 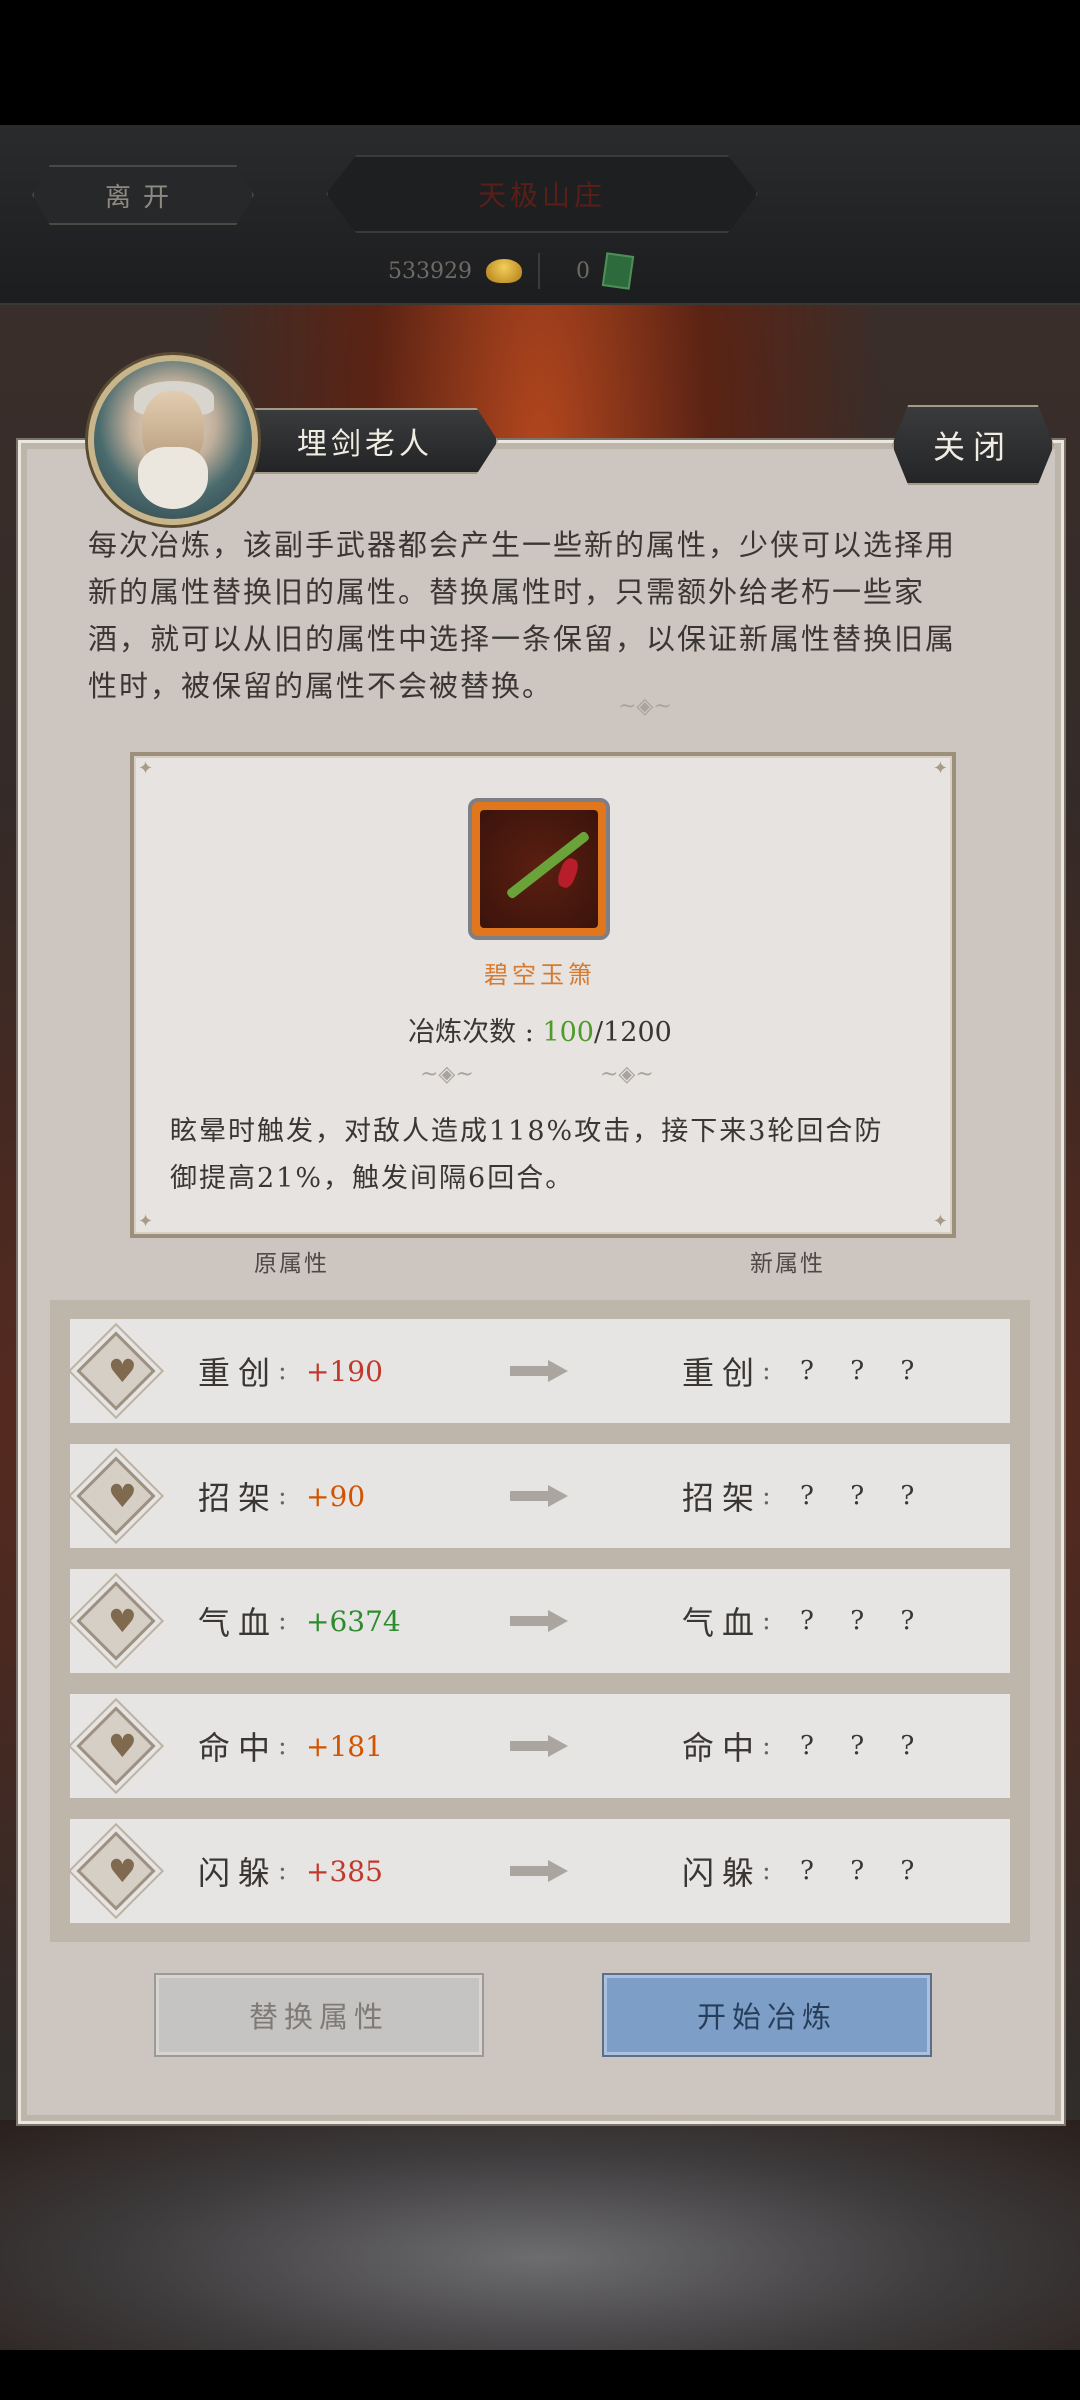 What do you see at coordinates (430, 271) in the screenshot?
I see `gold-amount: 533929` at bounding box center [430, 271].